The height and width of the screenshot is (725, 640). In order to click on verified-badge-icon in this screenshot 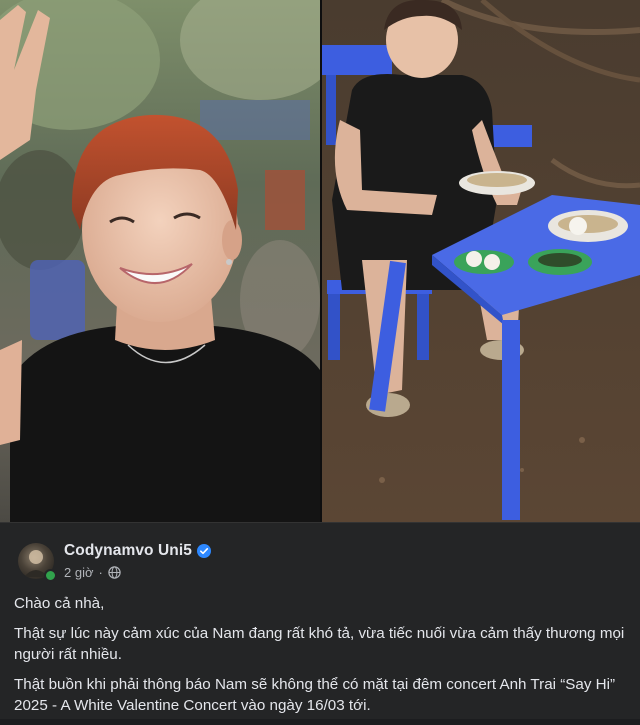, I will do `click(204, 551)`.